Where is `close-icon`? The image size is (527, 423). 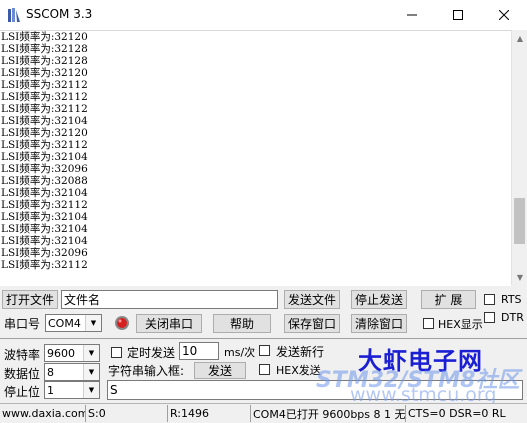 close-icon is located at coordinates (504, 15).